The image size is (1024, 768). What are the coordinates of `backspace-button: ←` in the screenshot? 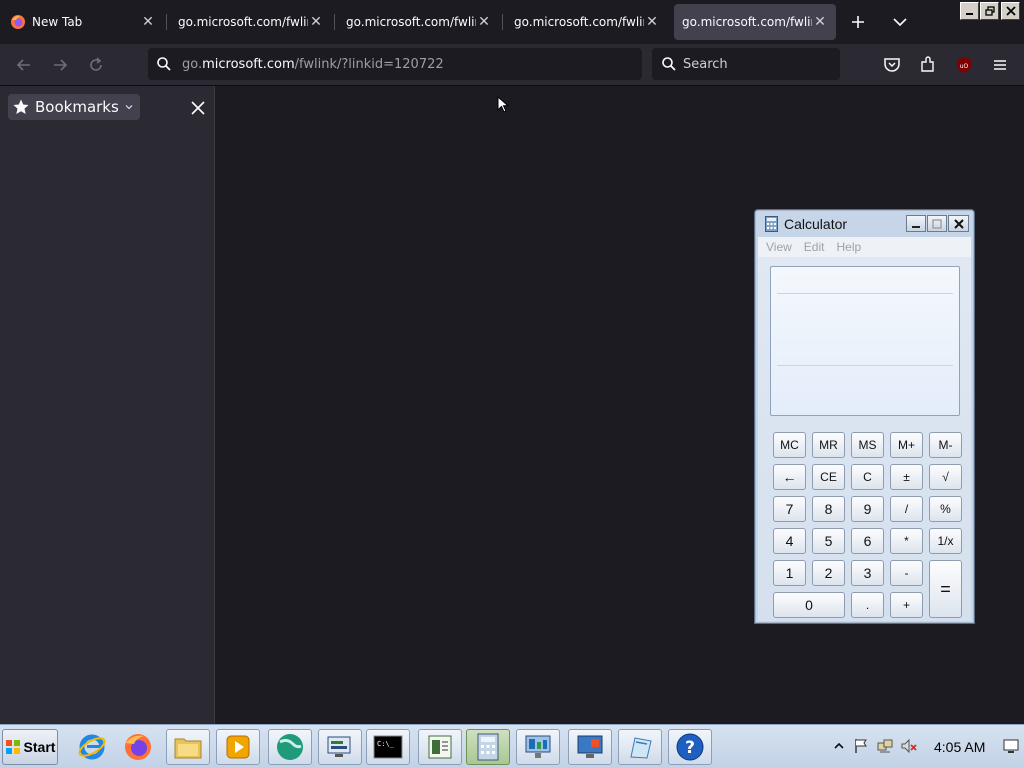 It's located at (789, 477).